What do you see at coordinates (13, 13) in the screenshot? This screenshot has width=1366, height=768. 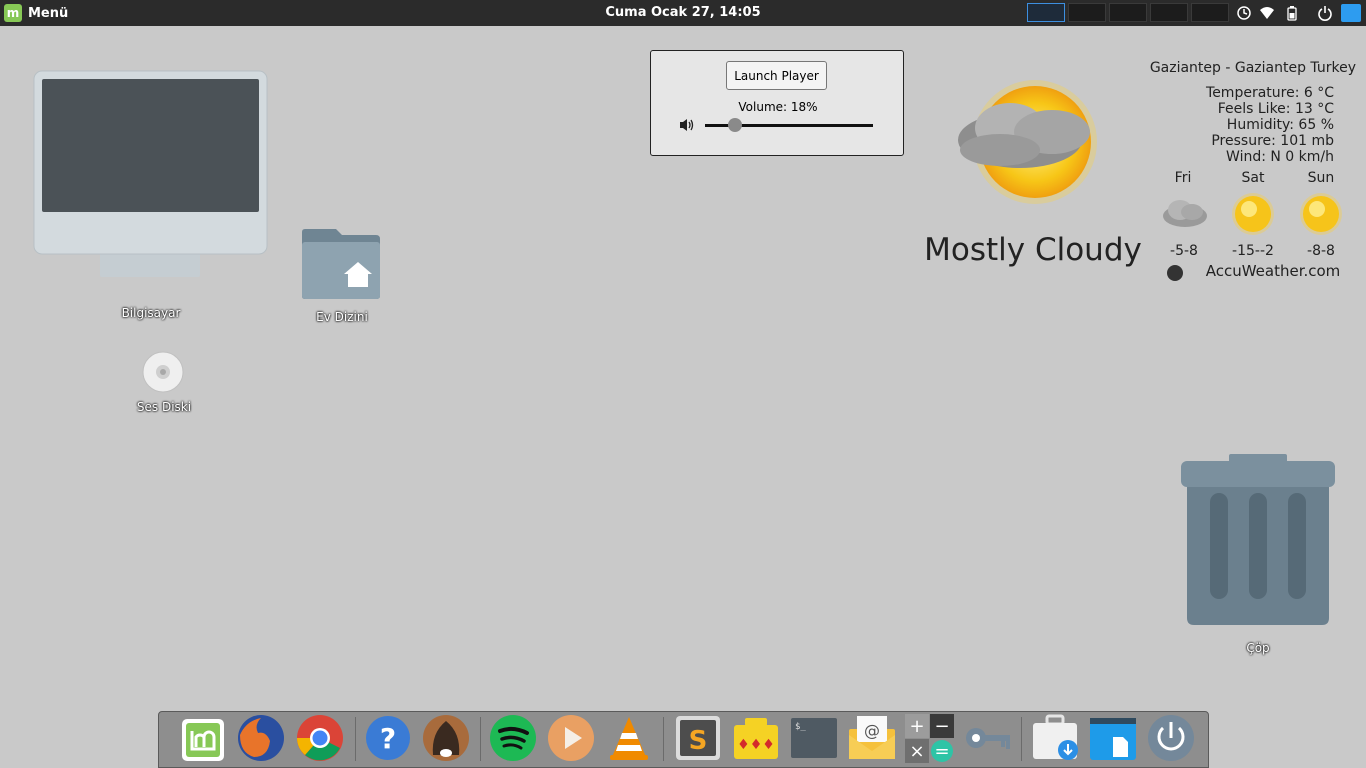 I see `mint-logo-icon: m` at bounding box center [13, 13].